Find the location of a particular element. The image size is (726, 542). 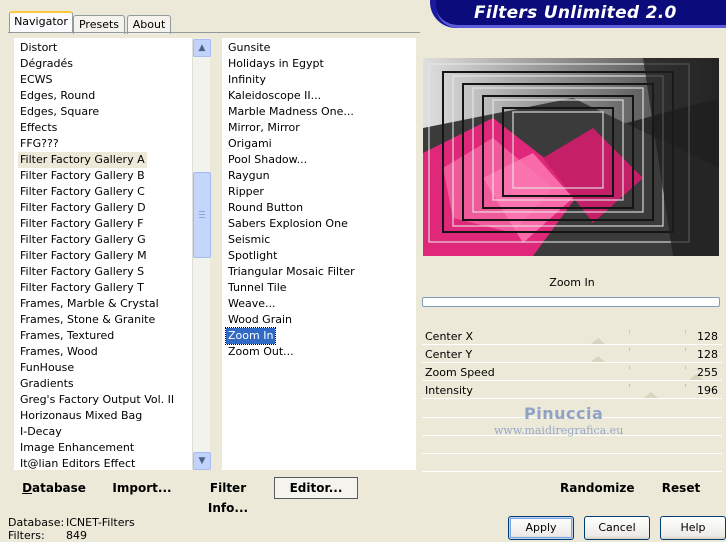

category-item: Filter Factory Gallery B is located at coordinates (82, 176).